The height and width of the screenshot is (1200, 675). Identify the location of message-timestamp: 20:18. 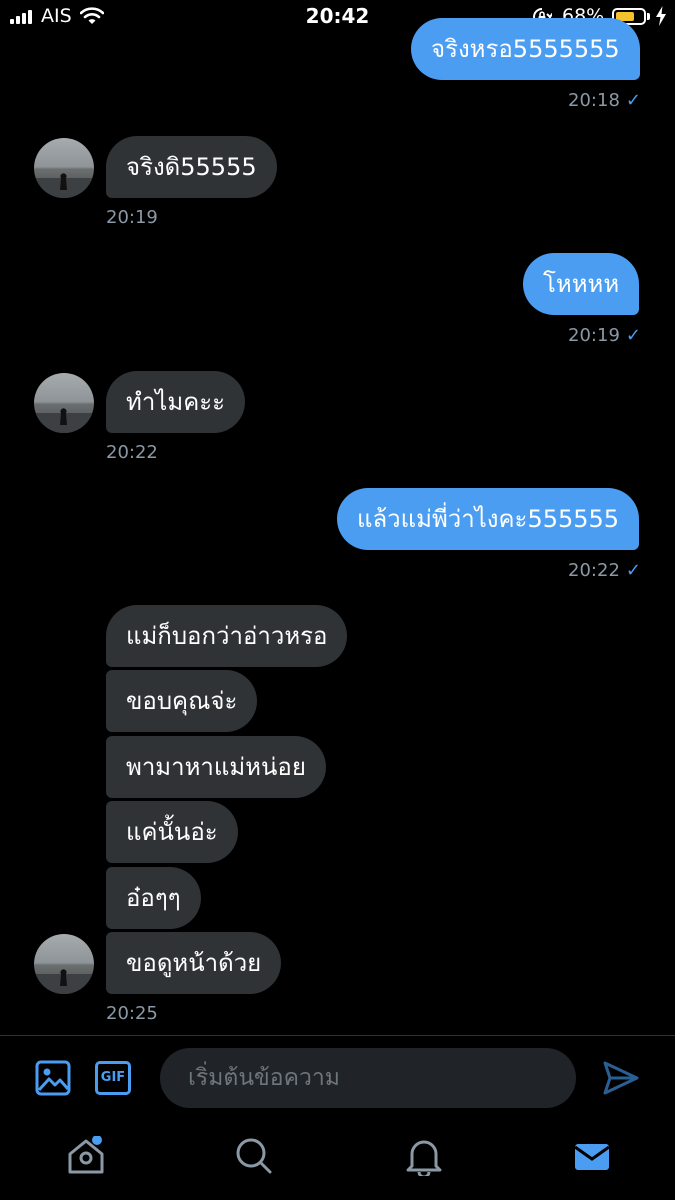
(594, 100).